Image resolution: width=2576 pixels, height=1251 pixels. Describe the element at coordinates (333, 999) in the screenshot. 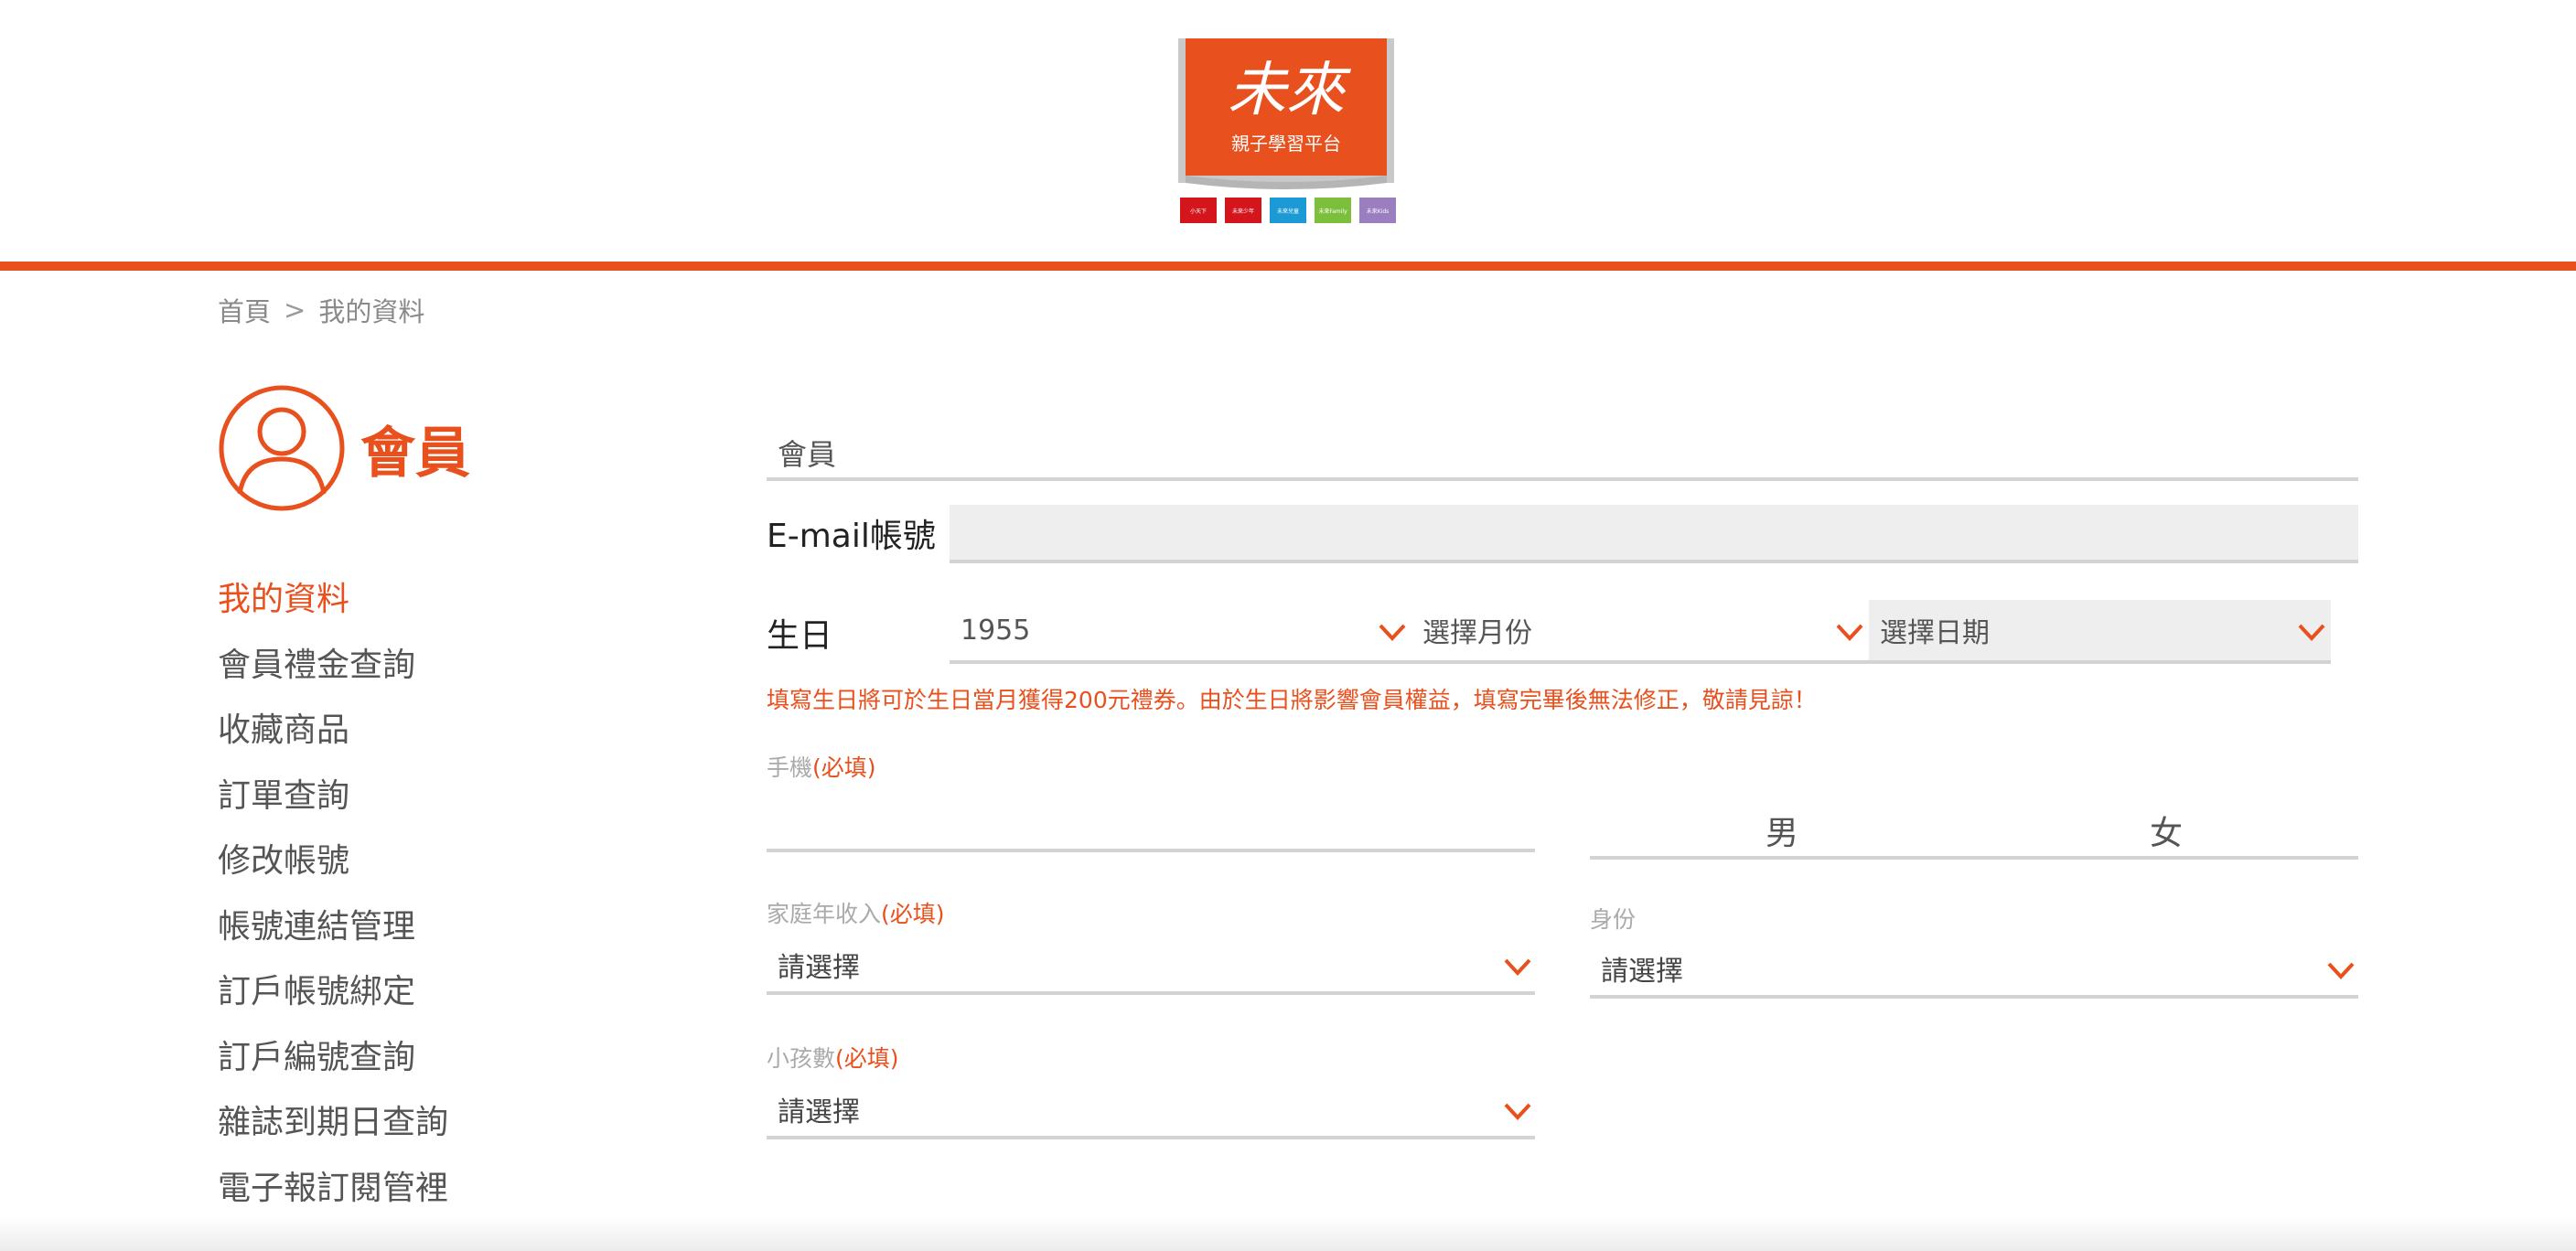

I see `sidebar-item: 訂戶帳號綁定` at that location.